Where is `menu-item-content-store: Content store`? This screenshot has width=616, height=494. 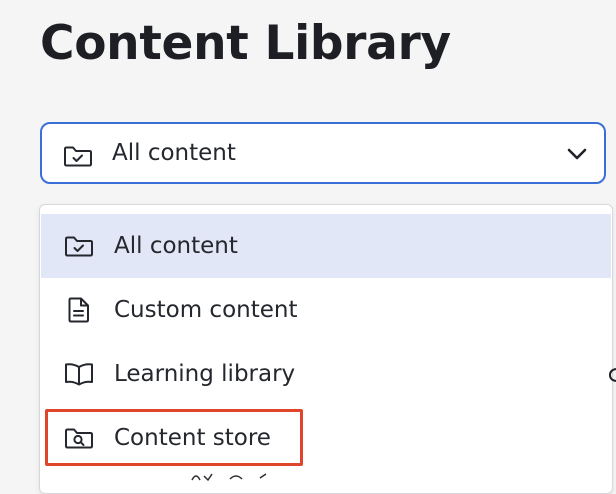 menu-item-content-store: Content store is located at coordinates (326, 438).